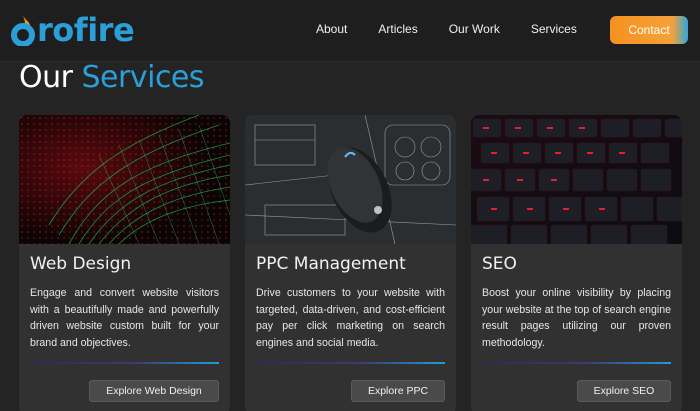 The width and height of the screenshot is (700, 411). What do you see at coordinates (331, 264) in the screenshot?
I see `card-title: PPC Management` at bounding box center [331, 264].